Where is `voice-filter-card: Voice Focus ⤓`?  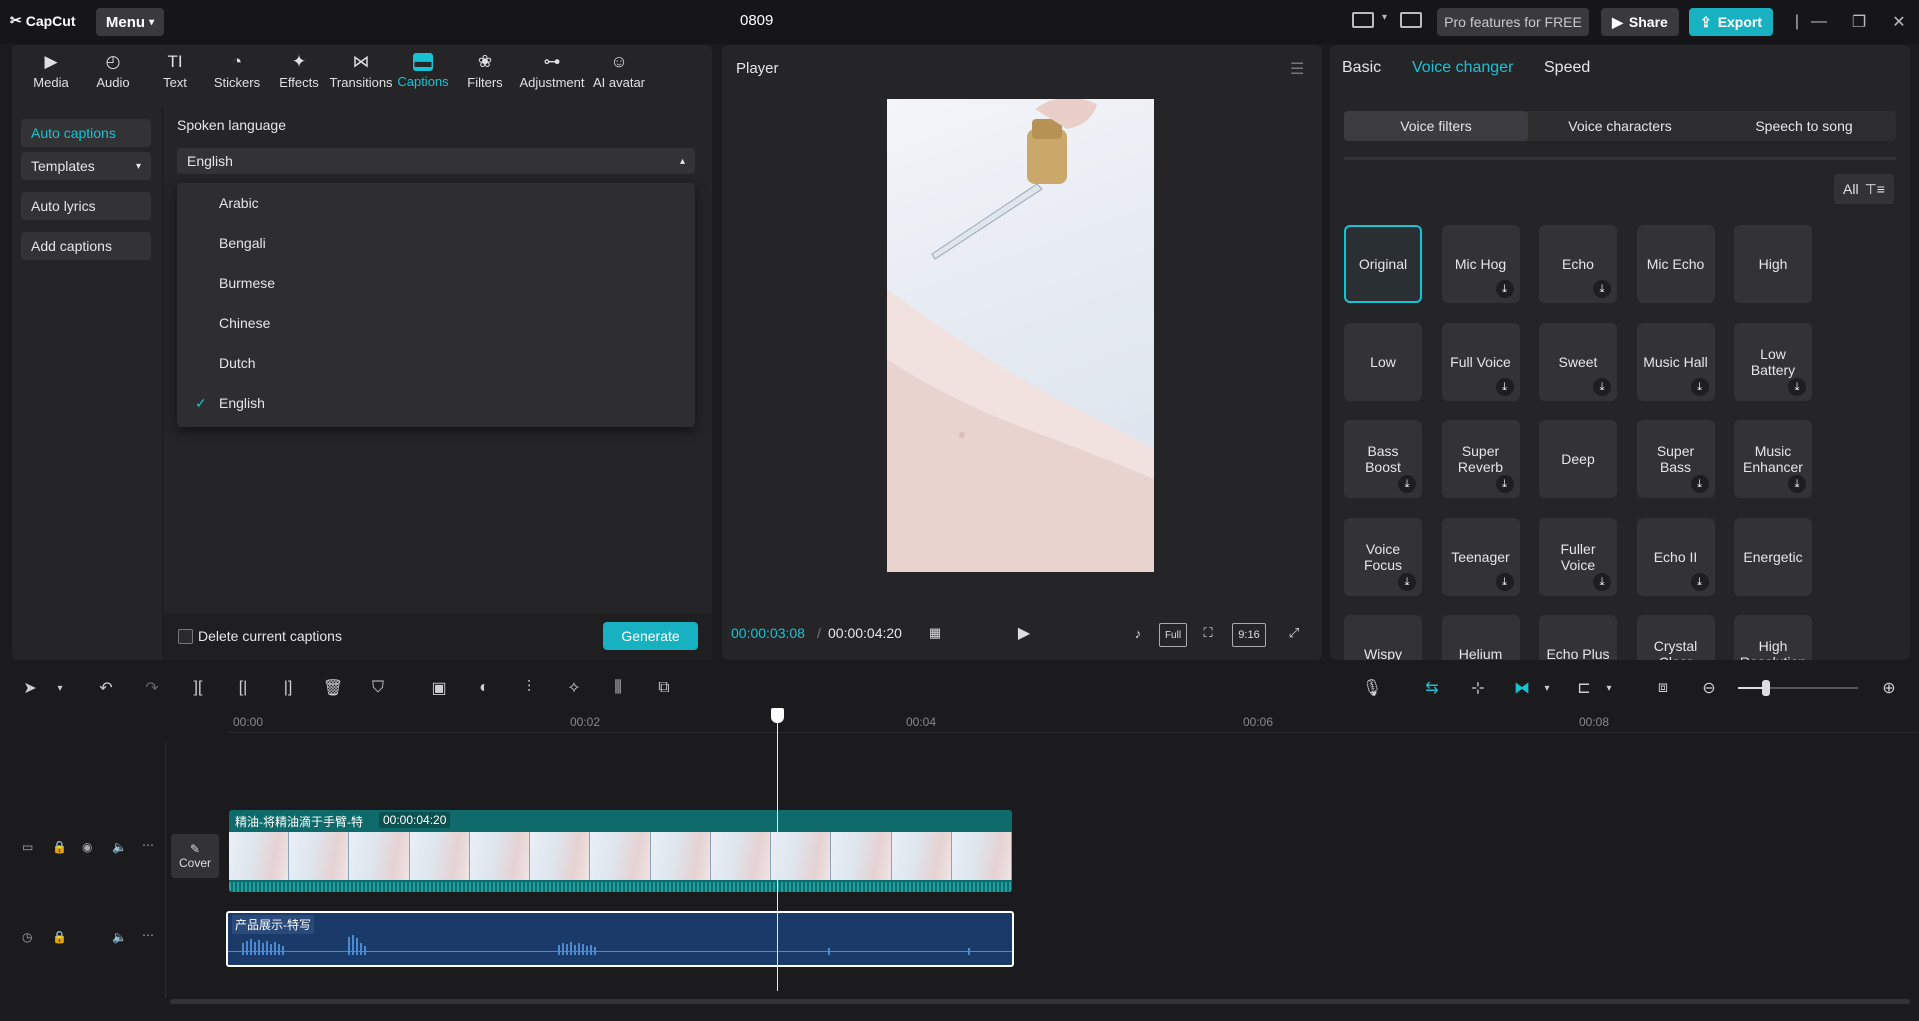 voice-filter-card: Voice Focus ⤓ is located at coordinates (1383, 556).